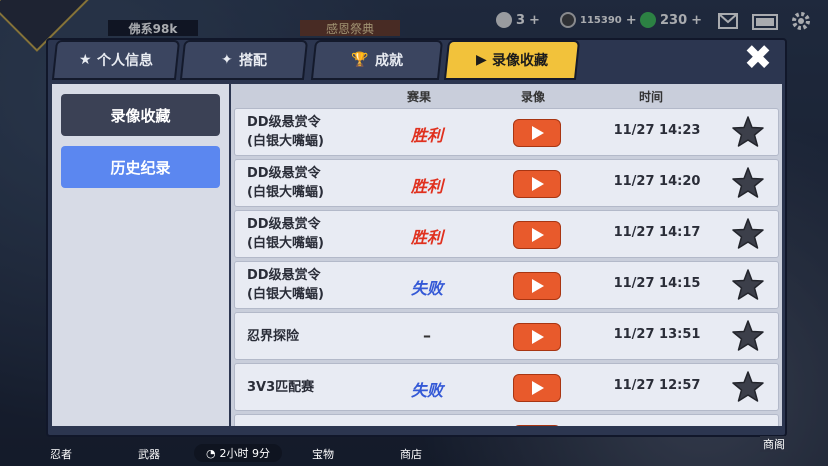 Image resolution: width=828 pixels, height=466 pixels. What do you see at coordinates (245, 453) in the screenshot?
I see `timer-text: 2小时 9分` at bounding box center [245, 453].